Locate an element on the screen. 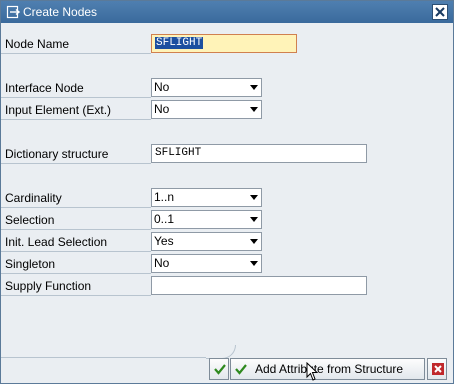 This screenshot has width=454, height=384. add-attribute-label: Add Attribute from Structure is located at coordinates (329, 369).